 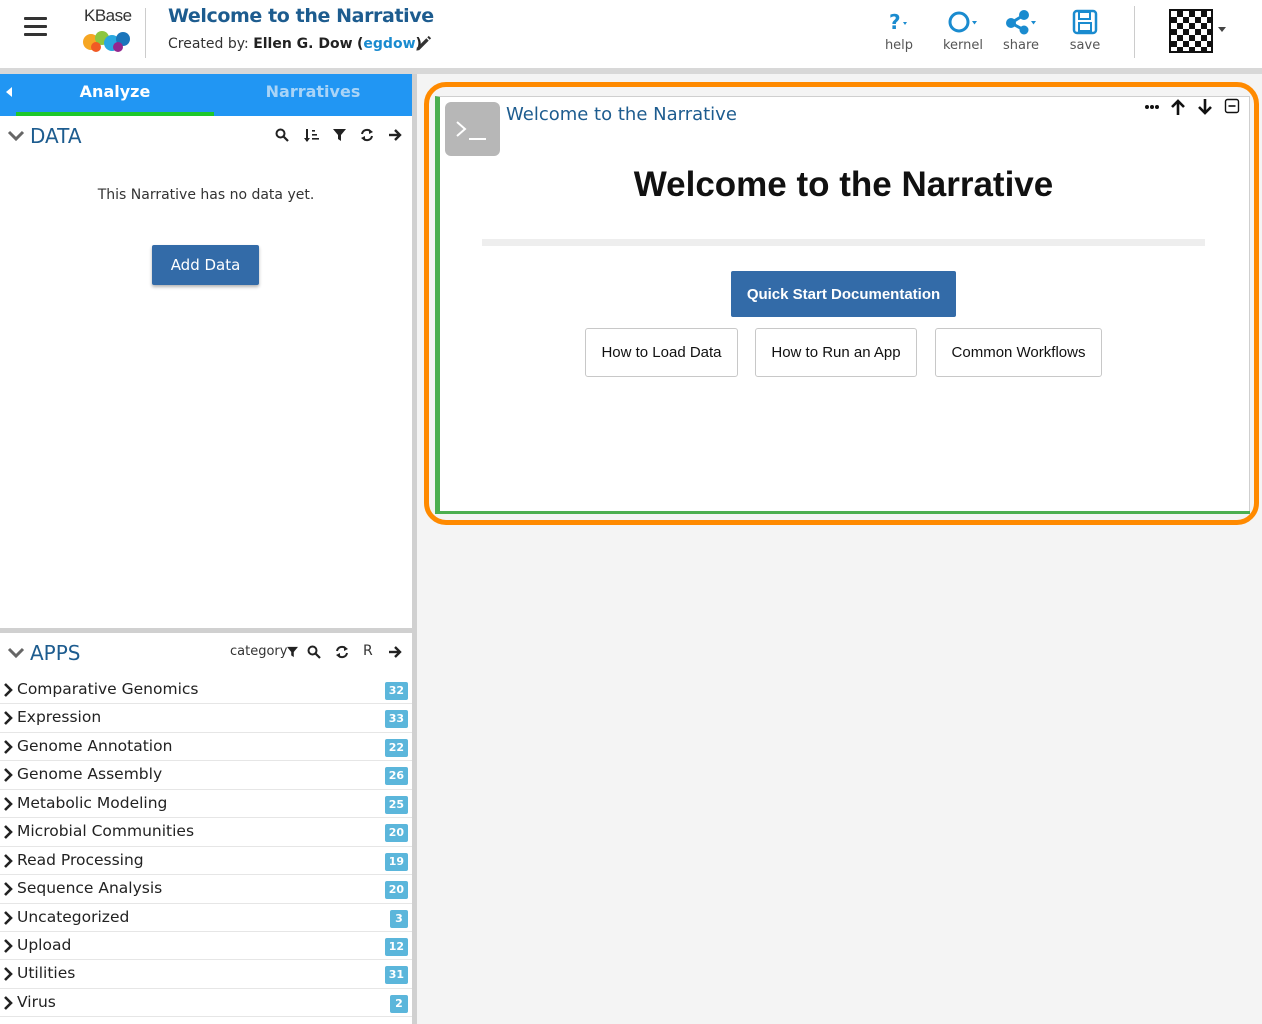 What do you see at coordinates (108, 15) in the screenshot?
I see `logo-text: KBase` at bounding box center [108, 15].